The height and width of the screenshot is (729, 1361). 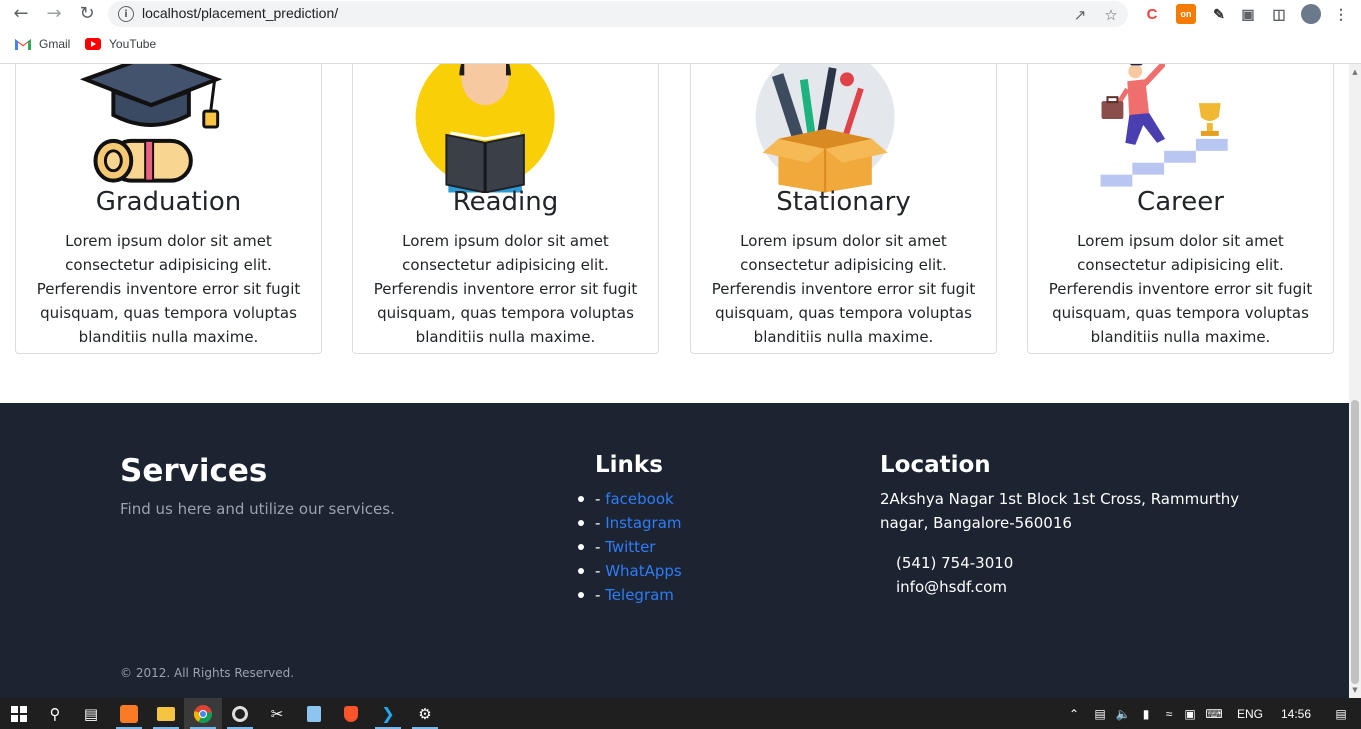 What do you see at coordinates (21, 14) in the screenshot?
I see `back-icon: ←` at bounding box center [21, 14].